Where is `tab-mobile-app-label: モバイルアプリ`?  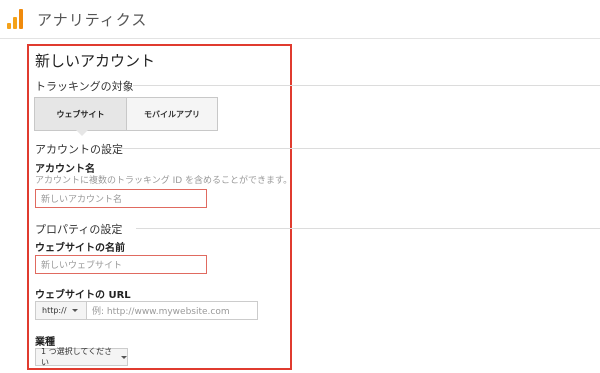
tab-mobile-app-label: モバイルアプリ is located at coordinates (172, 114).